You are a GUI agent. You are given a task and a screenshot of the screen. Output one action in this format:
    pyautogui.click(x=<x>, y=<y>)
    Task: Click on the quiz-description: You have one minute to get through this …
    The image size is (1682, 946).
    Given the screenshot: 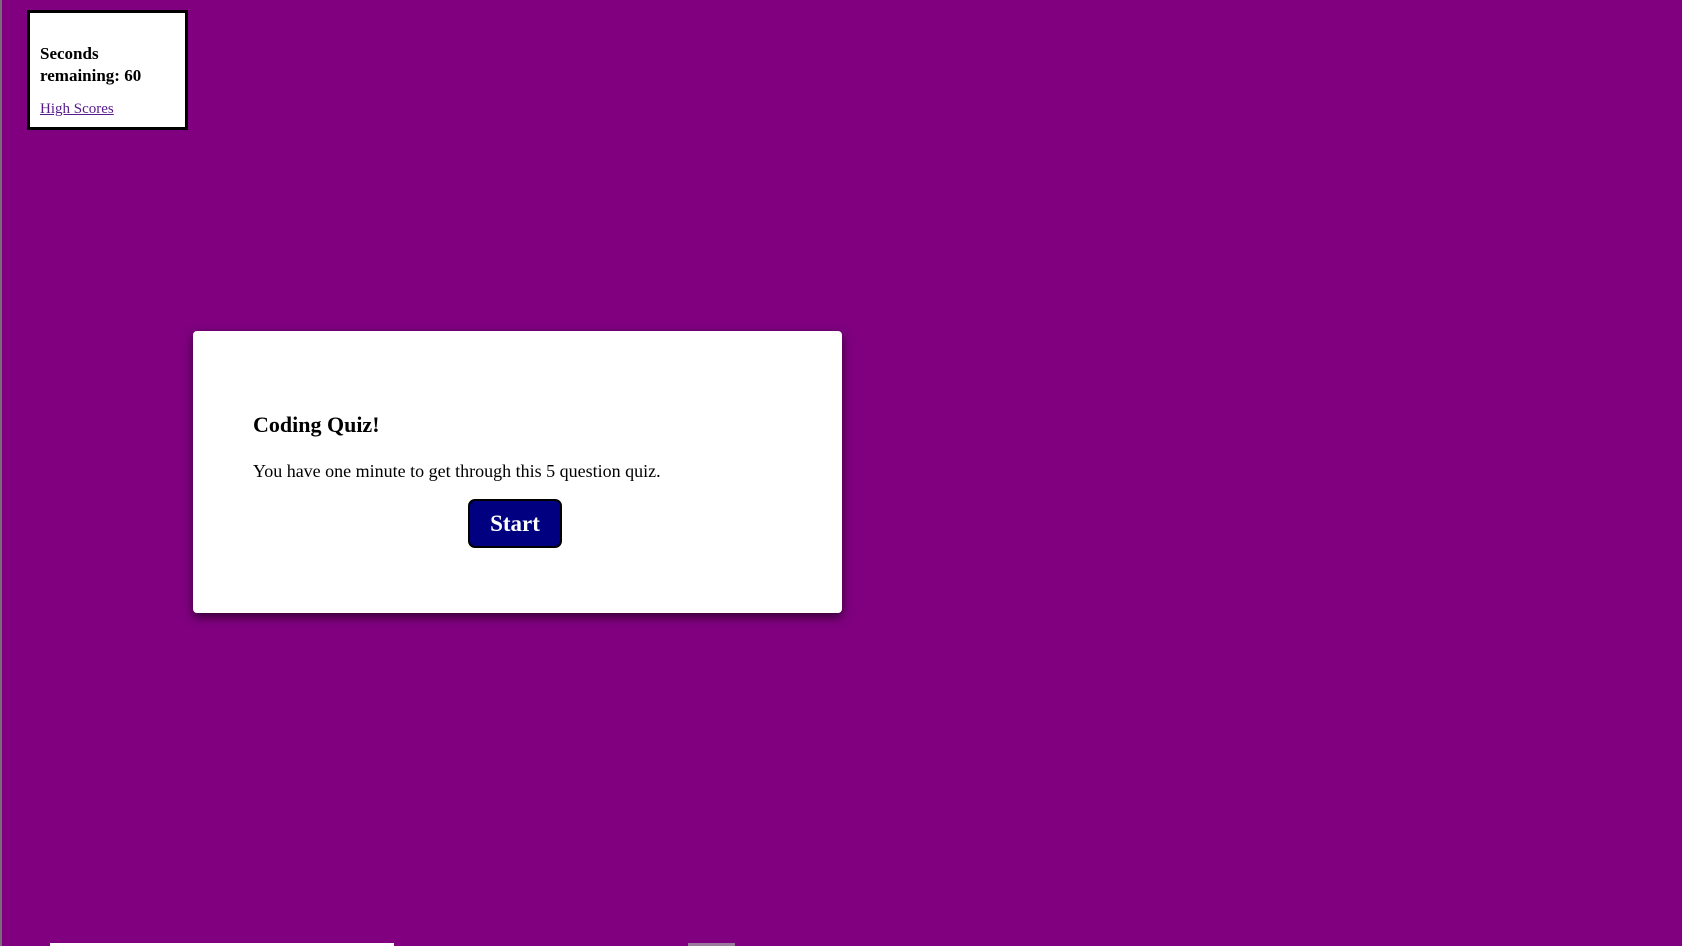 What is the action you would take?
    pyautogui.click(x=457, y=471)
    